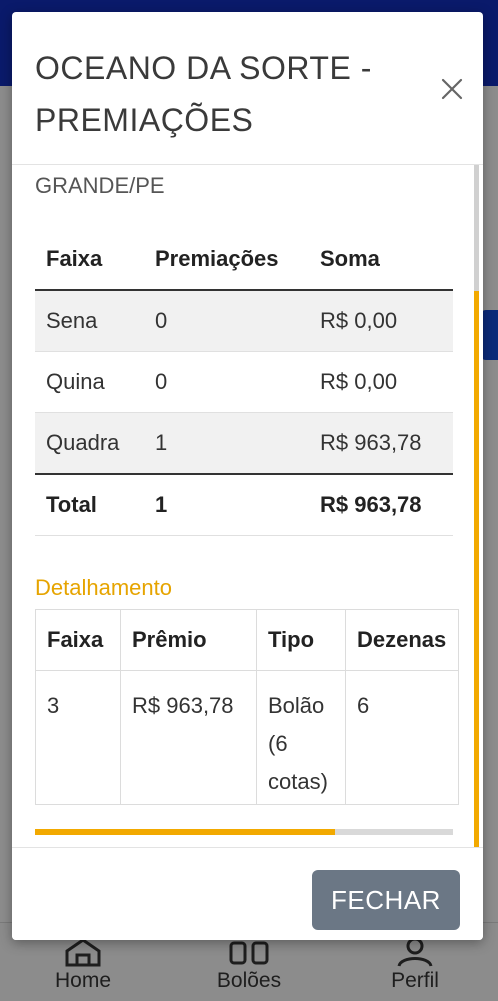 This screenshot has height=1001, width=498. I want to click on total-premiacoes: 1, so click(226, 504).